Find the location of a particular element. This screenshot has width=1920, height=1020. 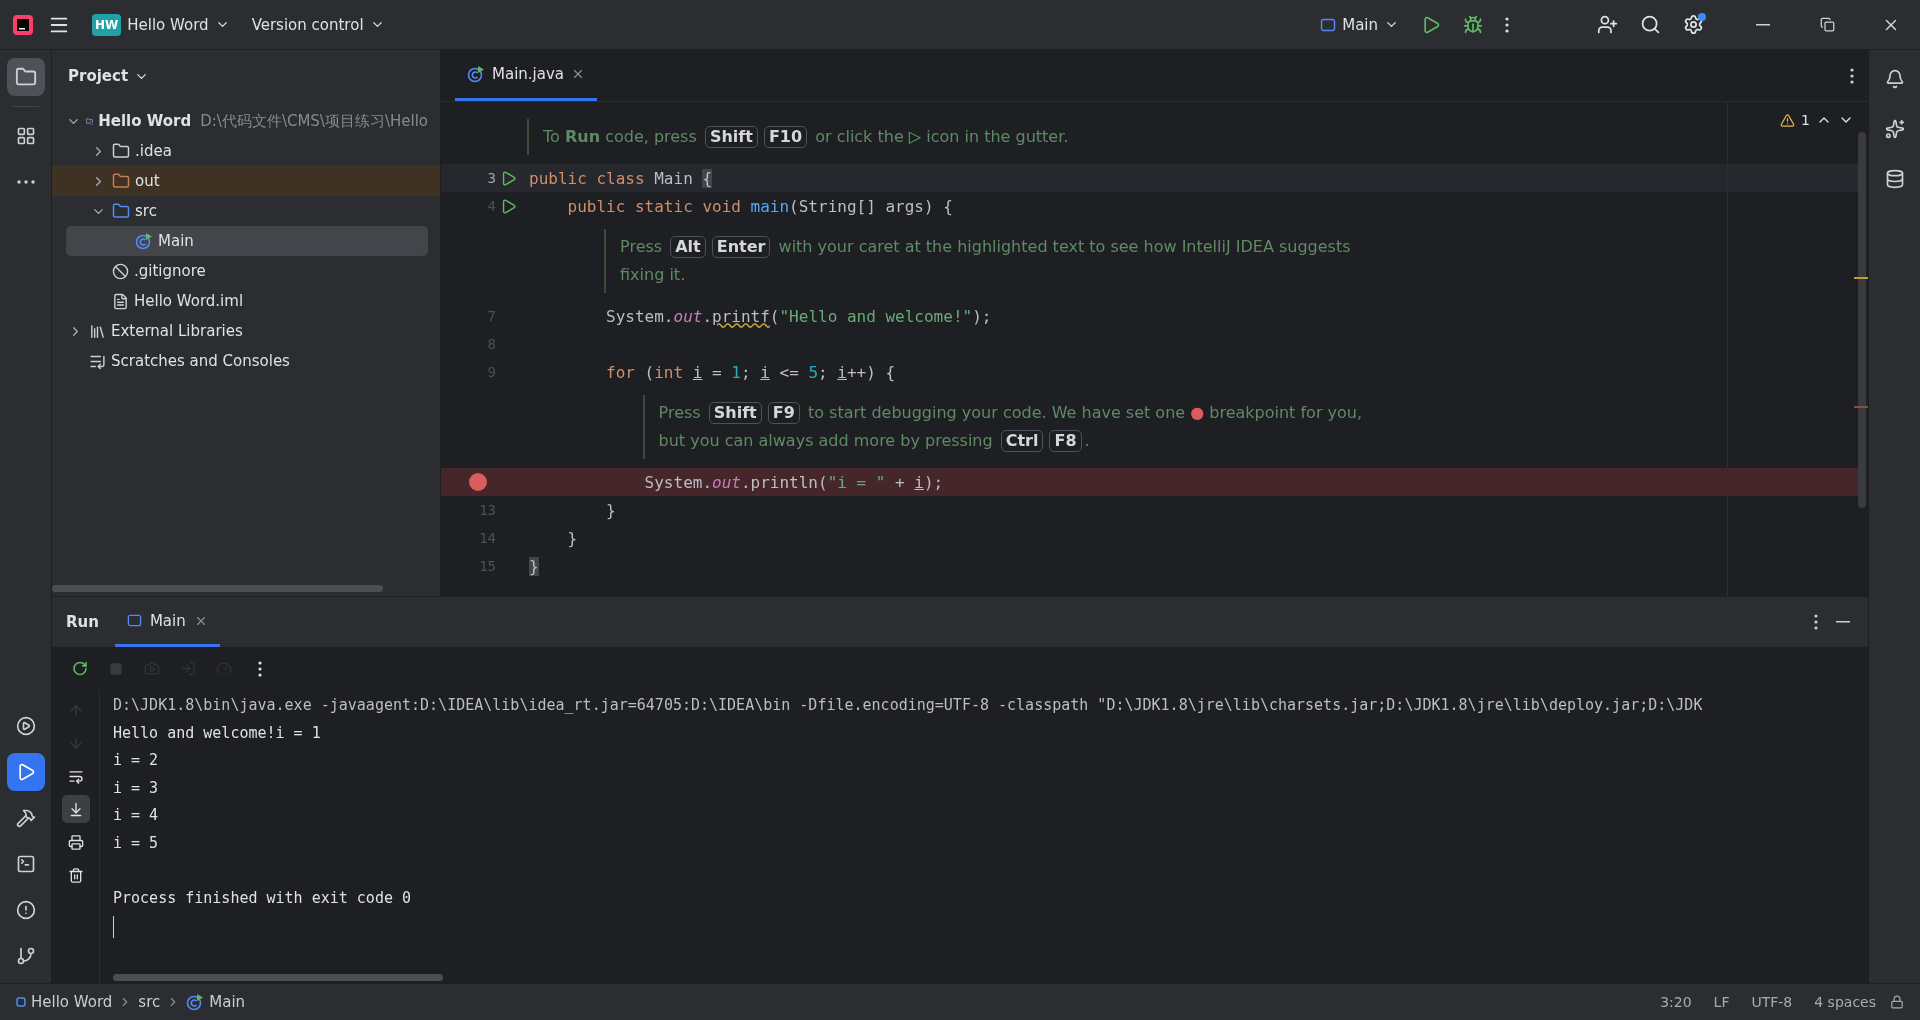

status-widget: LF is located at coordinates (1721, 1002).